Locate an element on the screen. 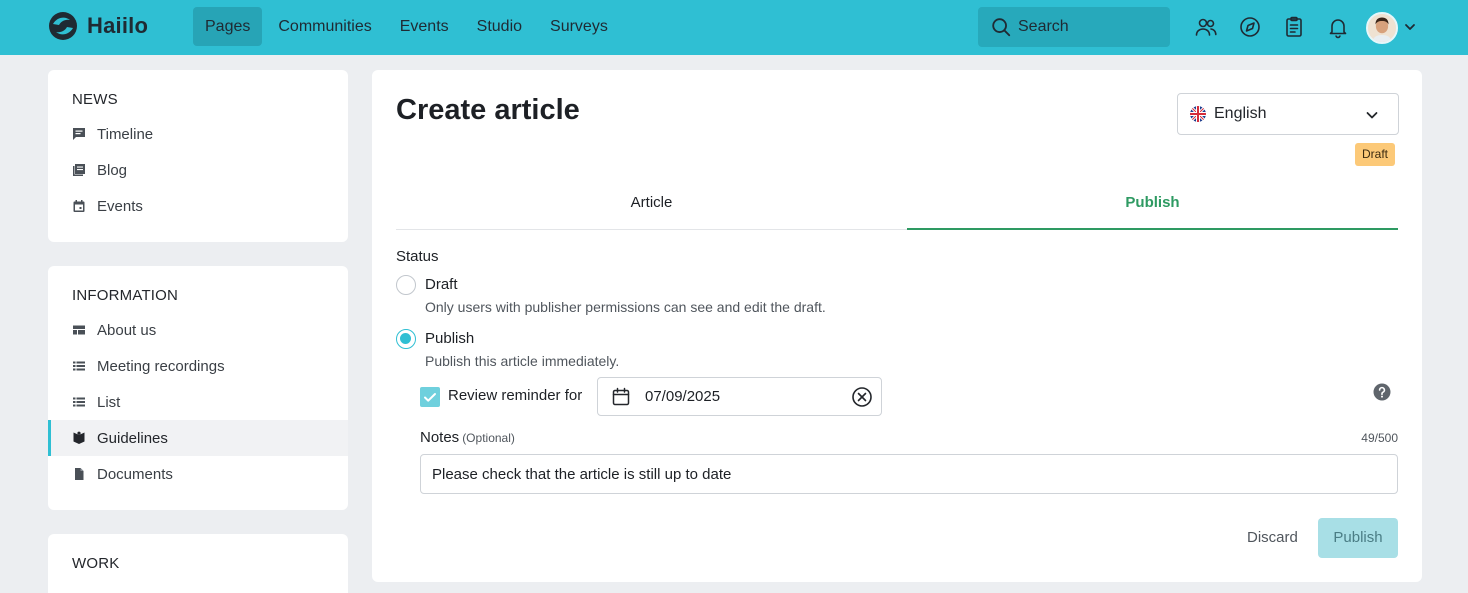 Image resolution: width=1468 pixels, height=593 pixels. sidebar-heading: INFORMATION is located at coordinates (125, 295).